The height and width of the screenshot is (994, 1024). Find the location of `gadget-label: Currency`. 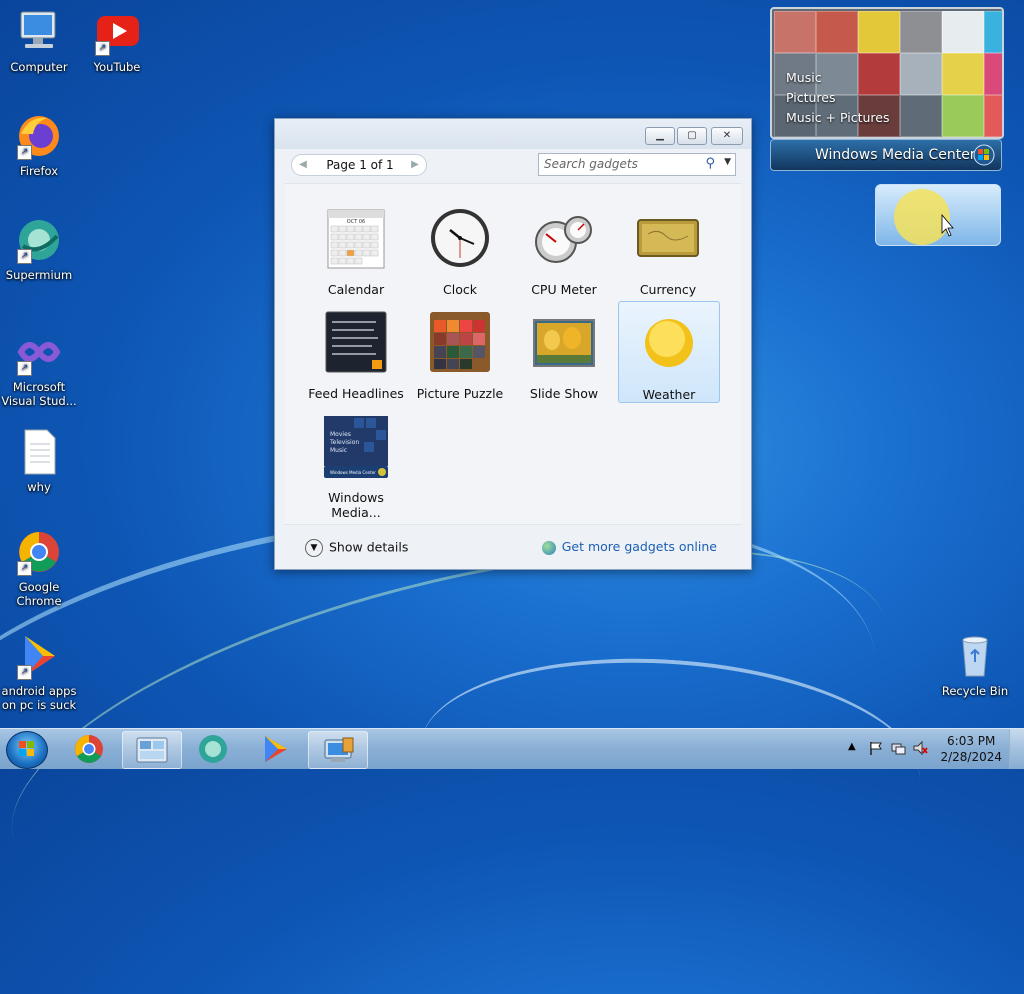

gadget-label: Currency is located at coordinates (668, 289).